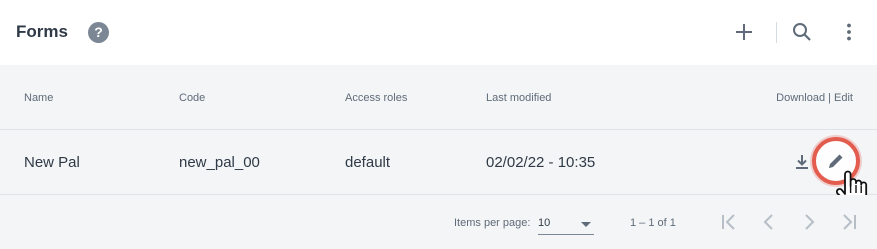  What do you see at coordinates (769, 222) in the screenshot?
I see `previous-page-icon` at bounding box center [769, 222].